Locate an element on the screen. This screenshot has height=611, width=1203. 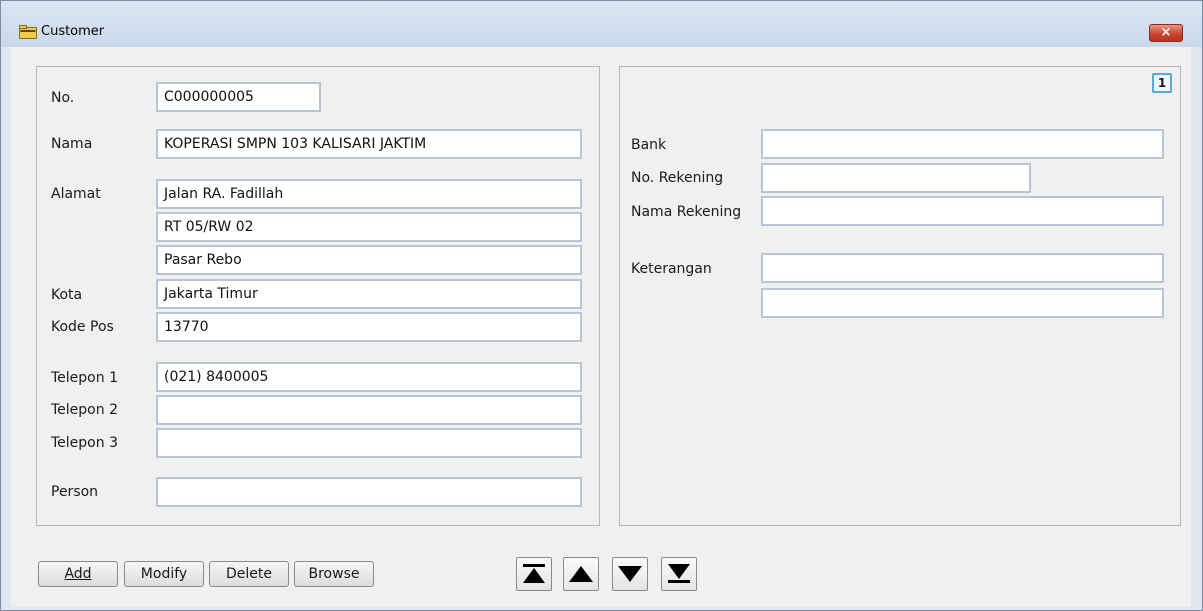
next-record-button is located at coordinates (630, 574).